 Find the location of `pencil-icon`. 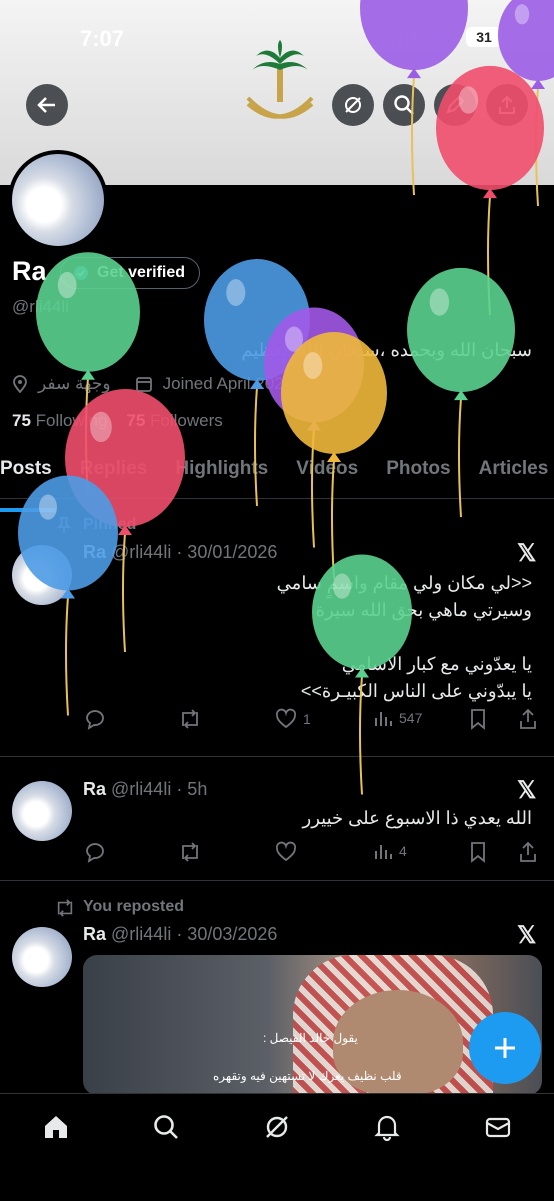

pencil-icon is located at coordinates (455, 104).